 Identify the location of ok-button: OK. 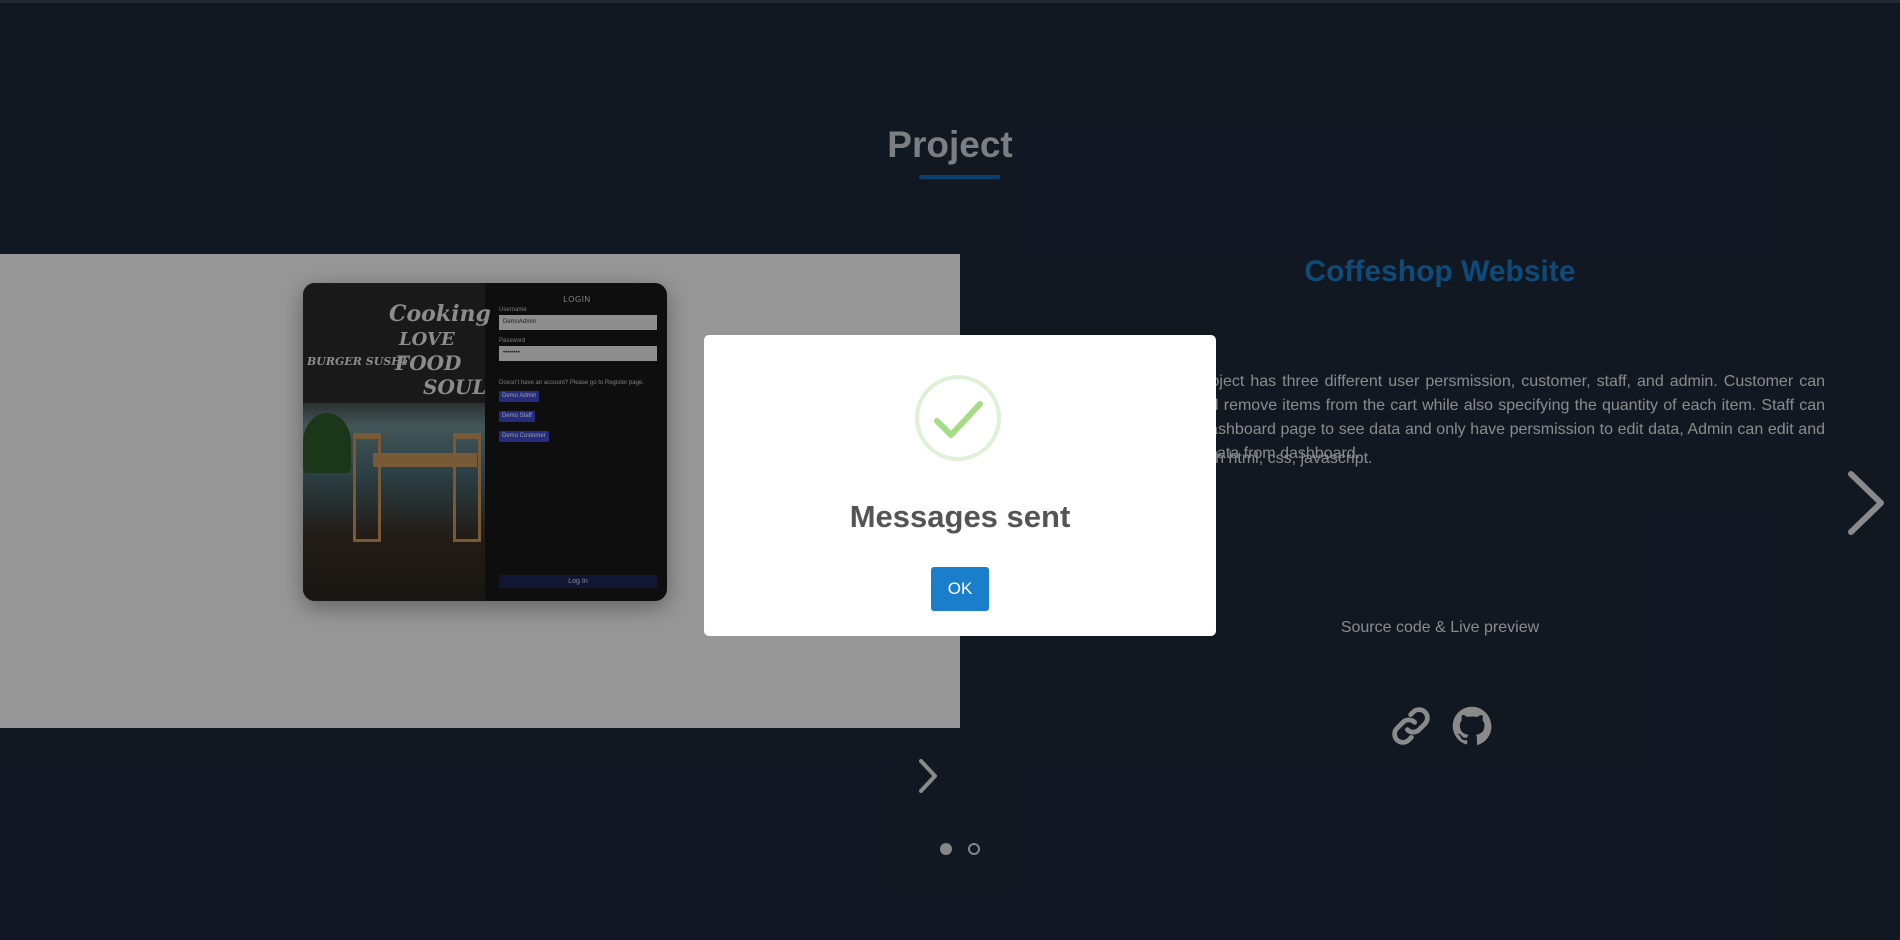
(960, 589).